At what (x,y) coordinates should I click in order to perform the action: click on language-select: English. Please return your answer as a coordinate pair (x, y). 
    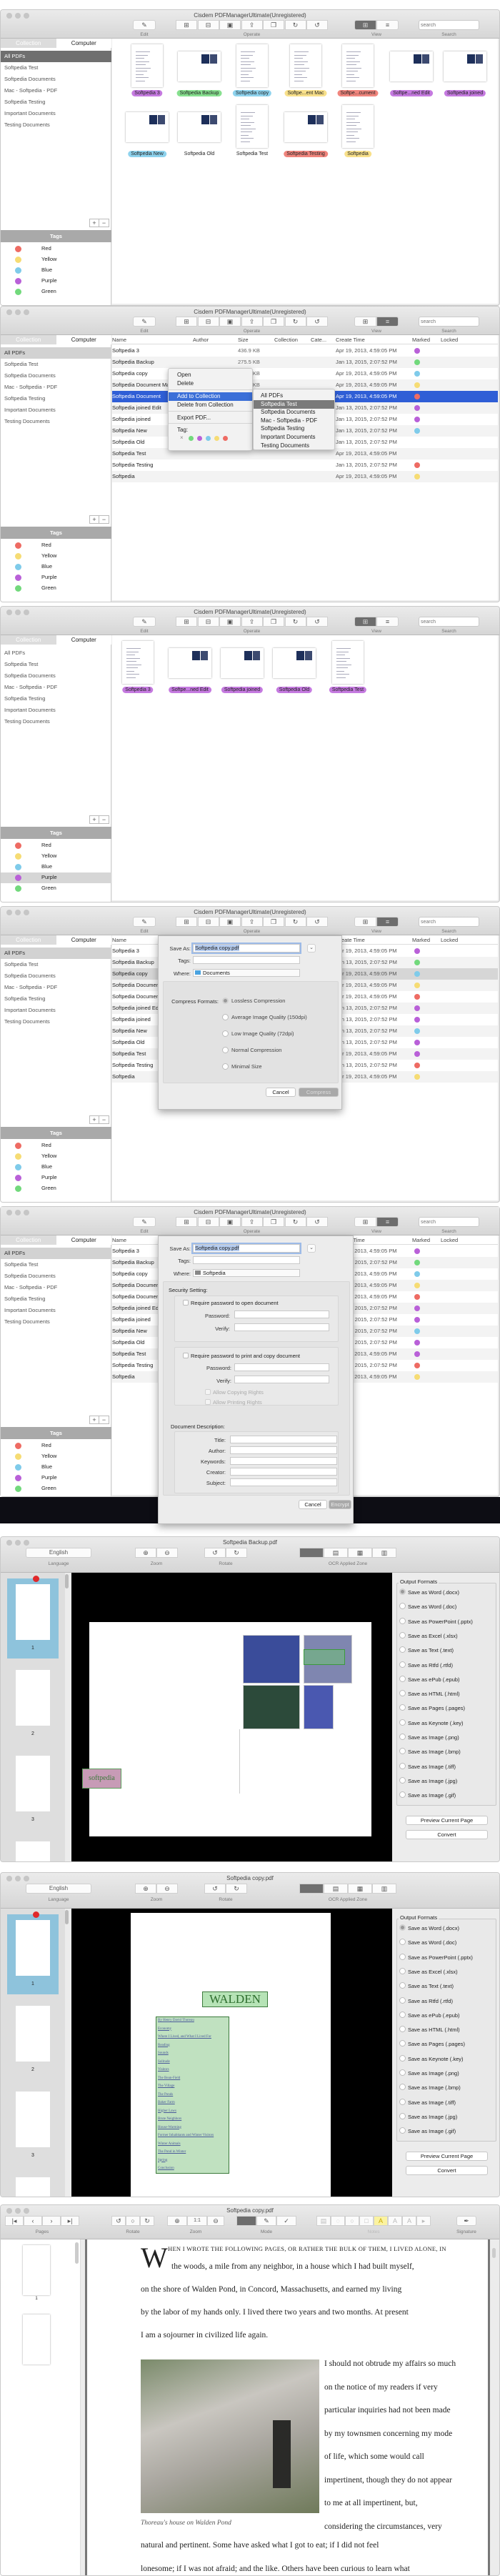
    Looking at the image, I should click on (58, 1889).